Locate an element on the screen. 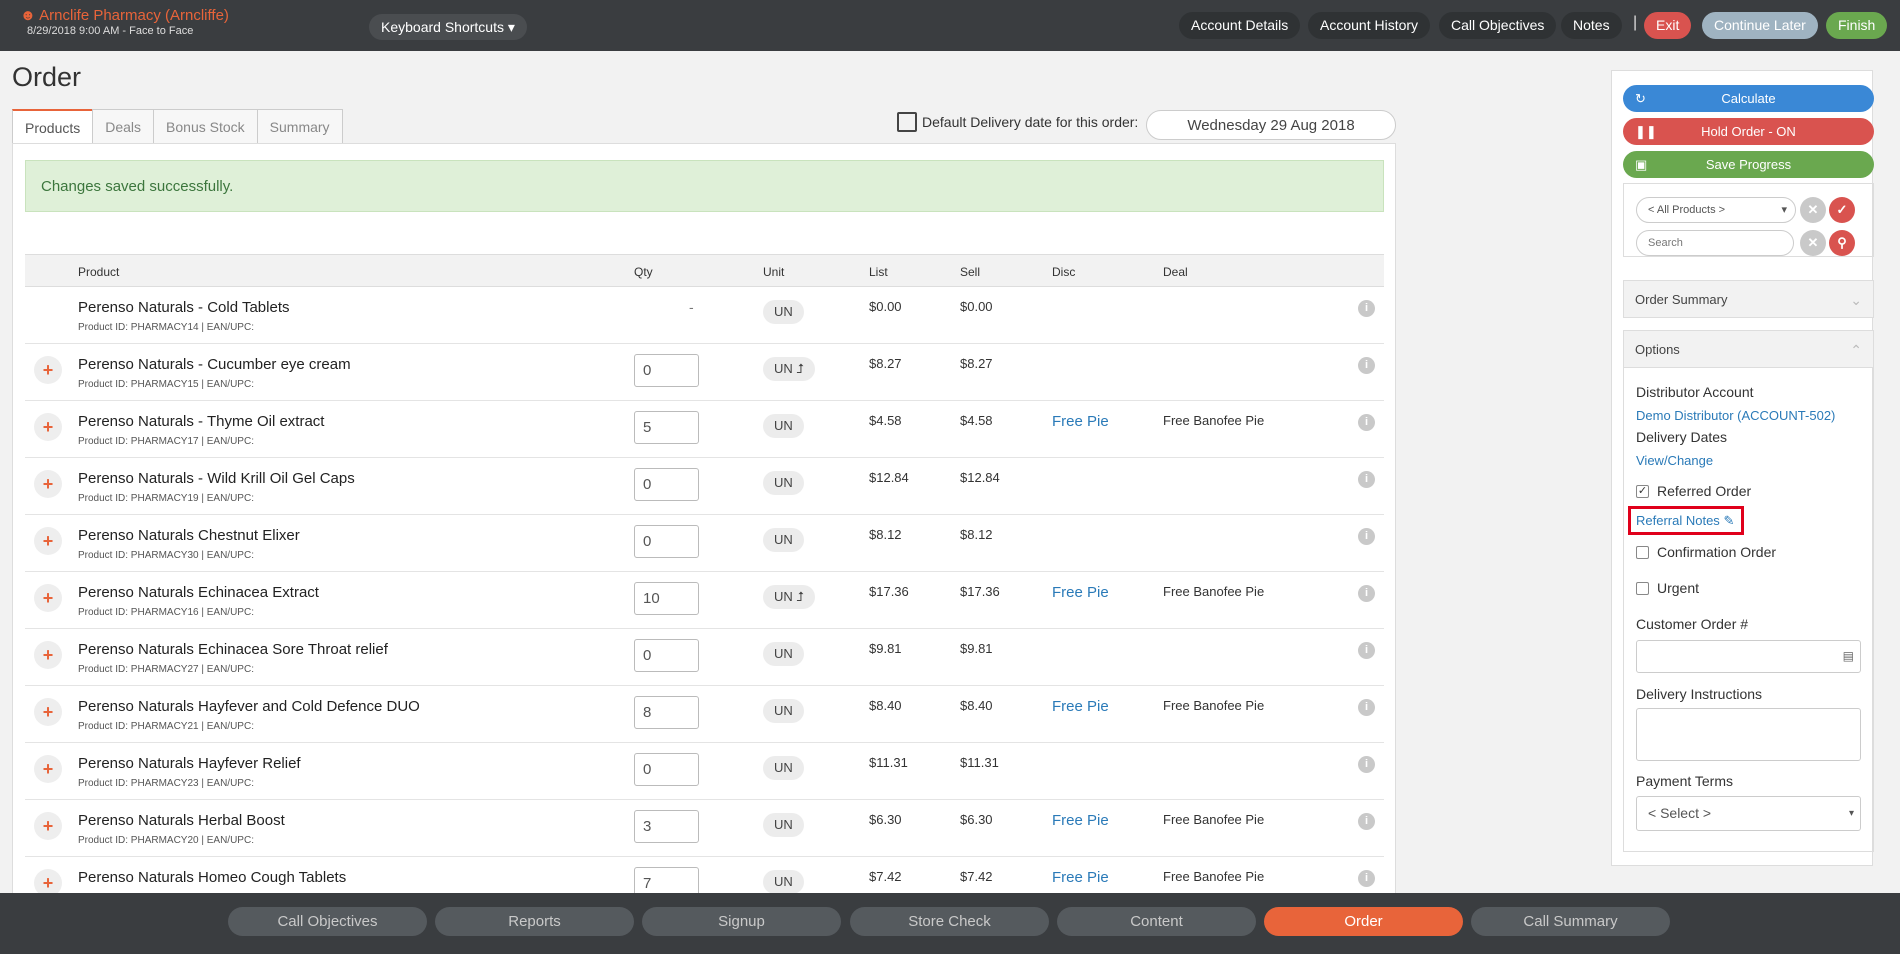  search-icon: ⚲ is located at coordinates (1842, 243).